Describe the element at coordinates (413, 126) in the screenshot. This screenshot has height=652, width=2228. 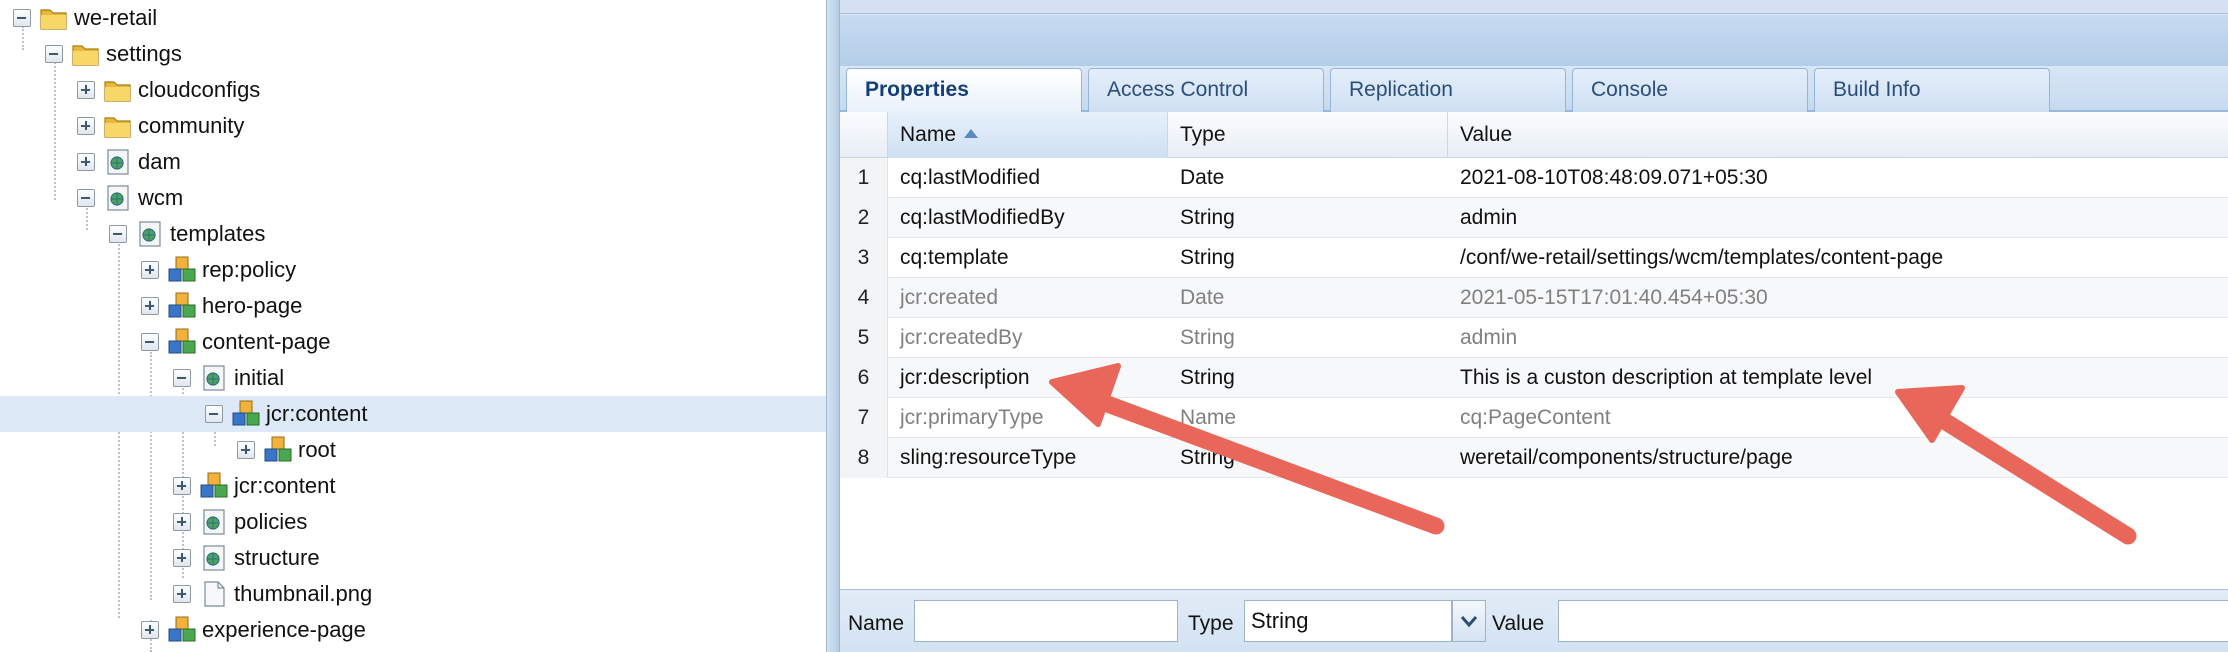
I see `tree-node-community: community` at that location.